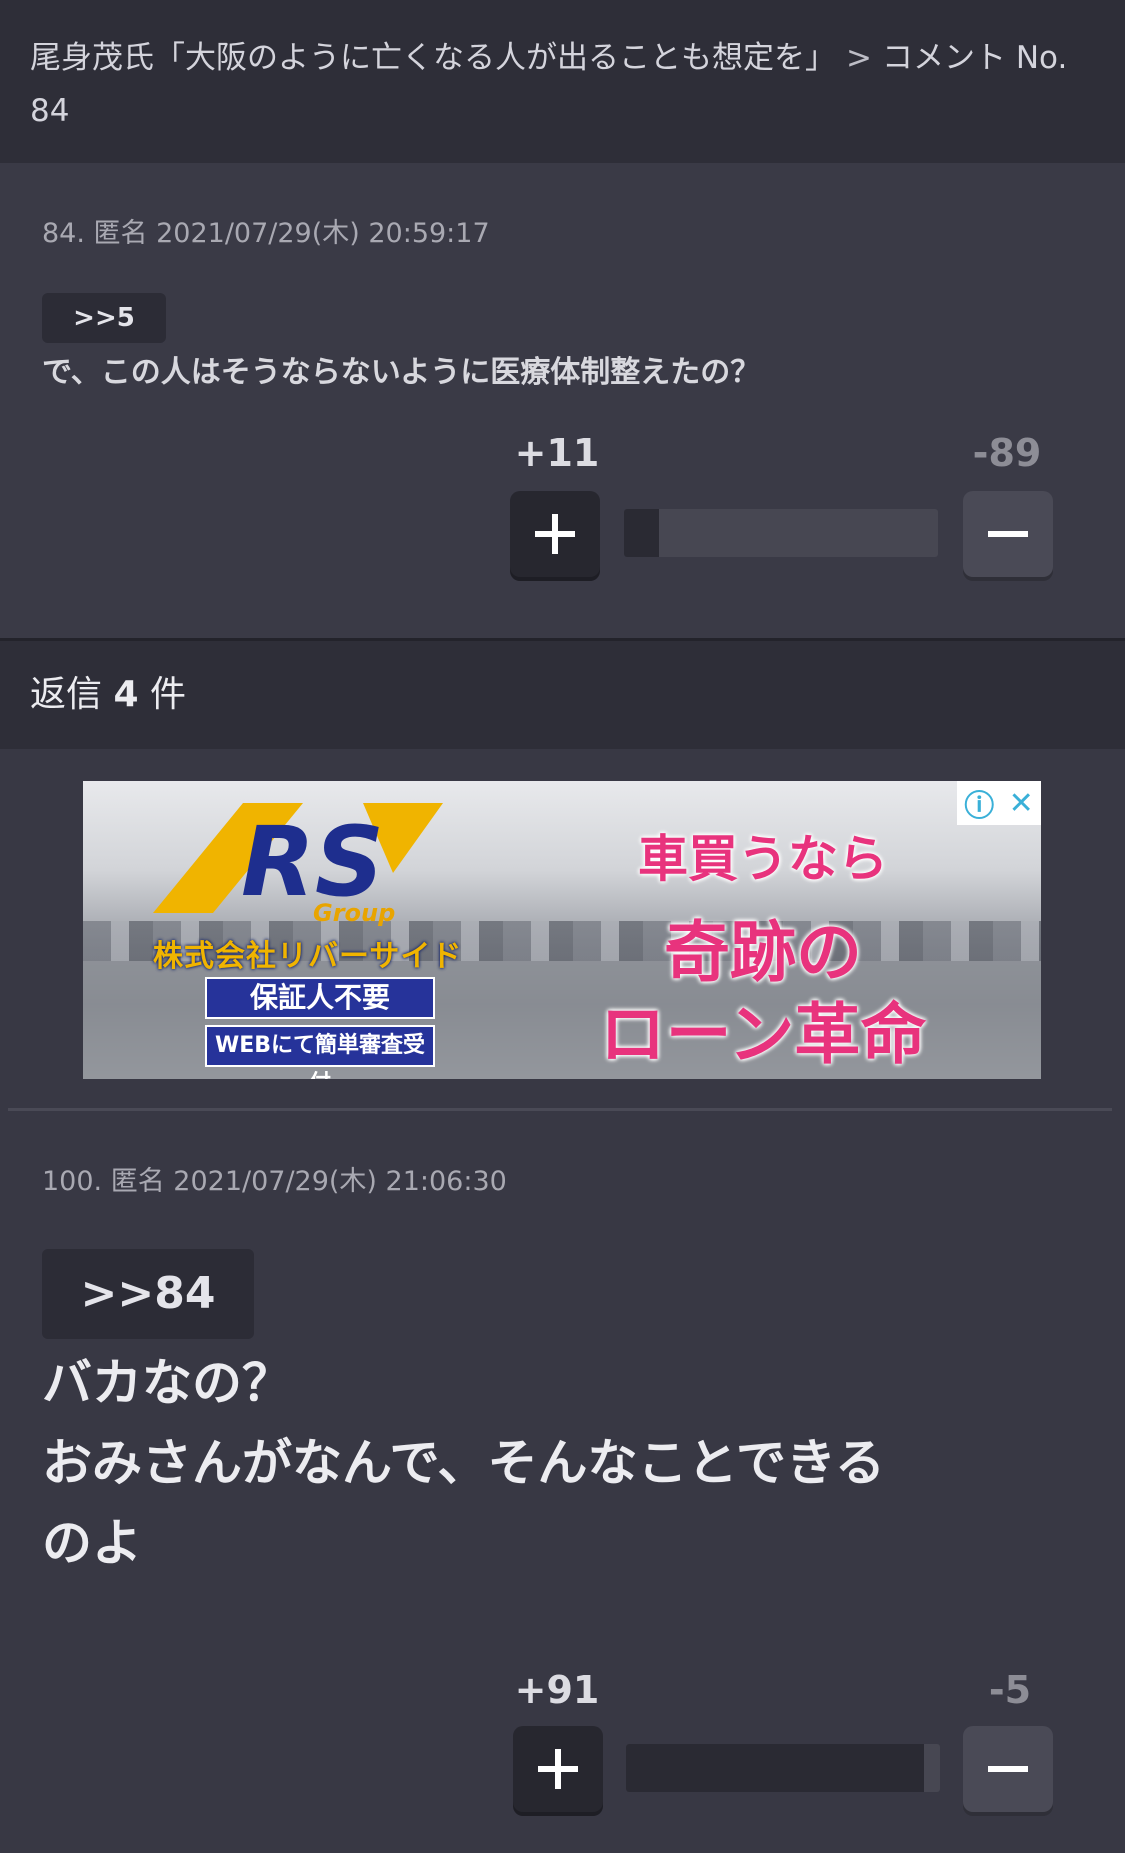 Image resolution: width=1125 pixels, height=1853 pixels. What do you see at coordinates (308, 956) in the screenshot?
I see `ad-company-name: 株式会社リバーサイド` at bounding box center [308, 956].